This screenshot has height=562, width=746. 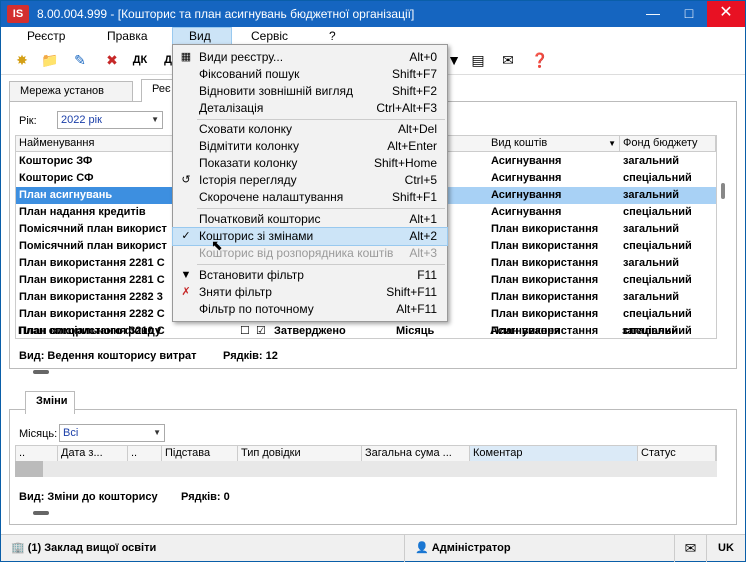 I want to click on user-icon: 👤, so click(x=422, y=548).